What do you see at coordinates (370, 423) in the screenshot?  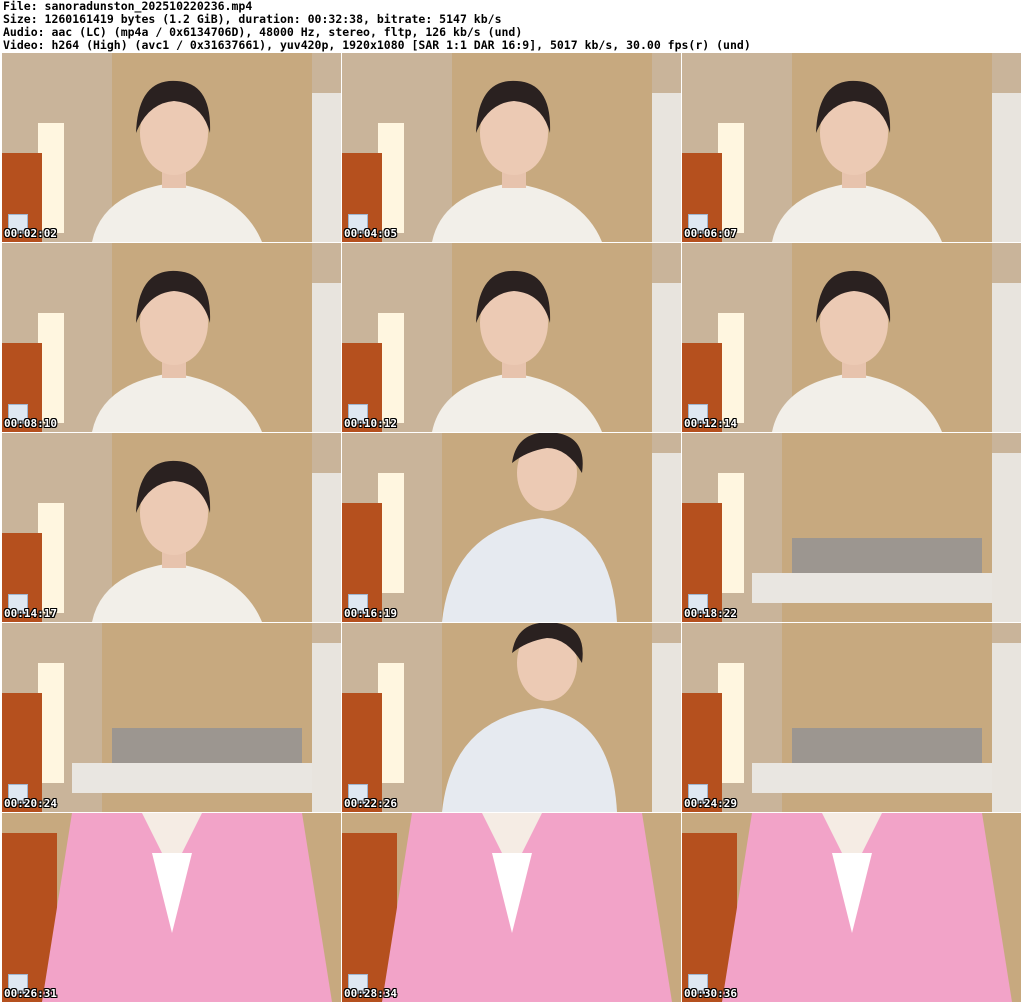 I see `timestamp-label: 00:10:12` at bounding box center [370, 423].